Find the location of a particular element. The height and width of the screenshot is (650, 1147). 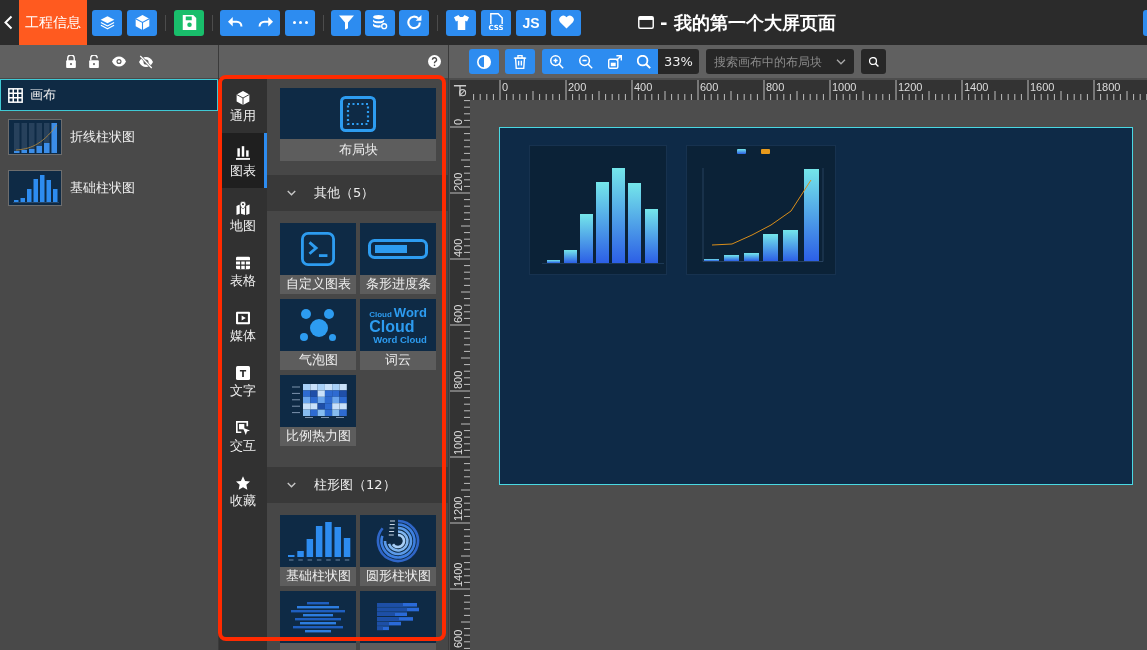

tile-label: 词云 is located at coordinates (398, 360).